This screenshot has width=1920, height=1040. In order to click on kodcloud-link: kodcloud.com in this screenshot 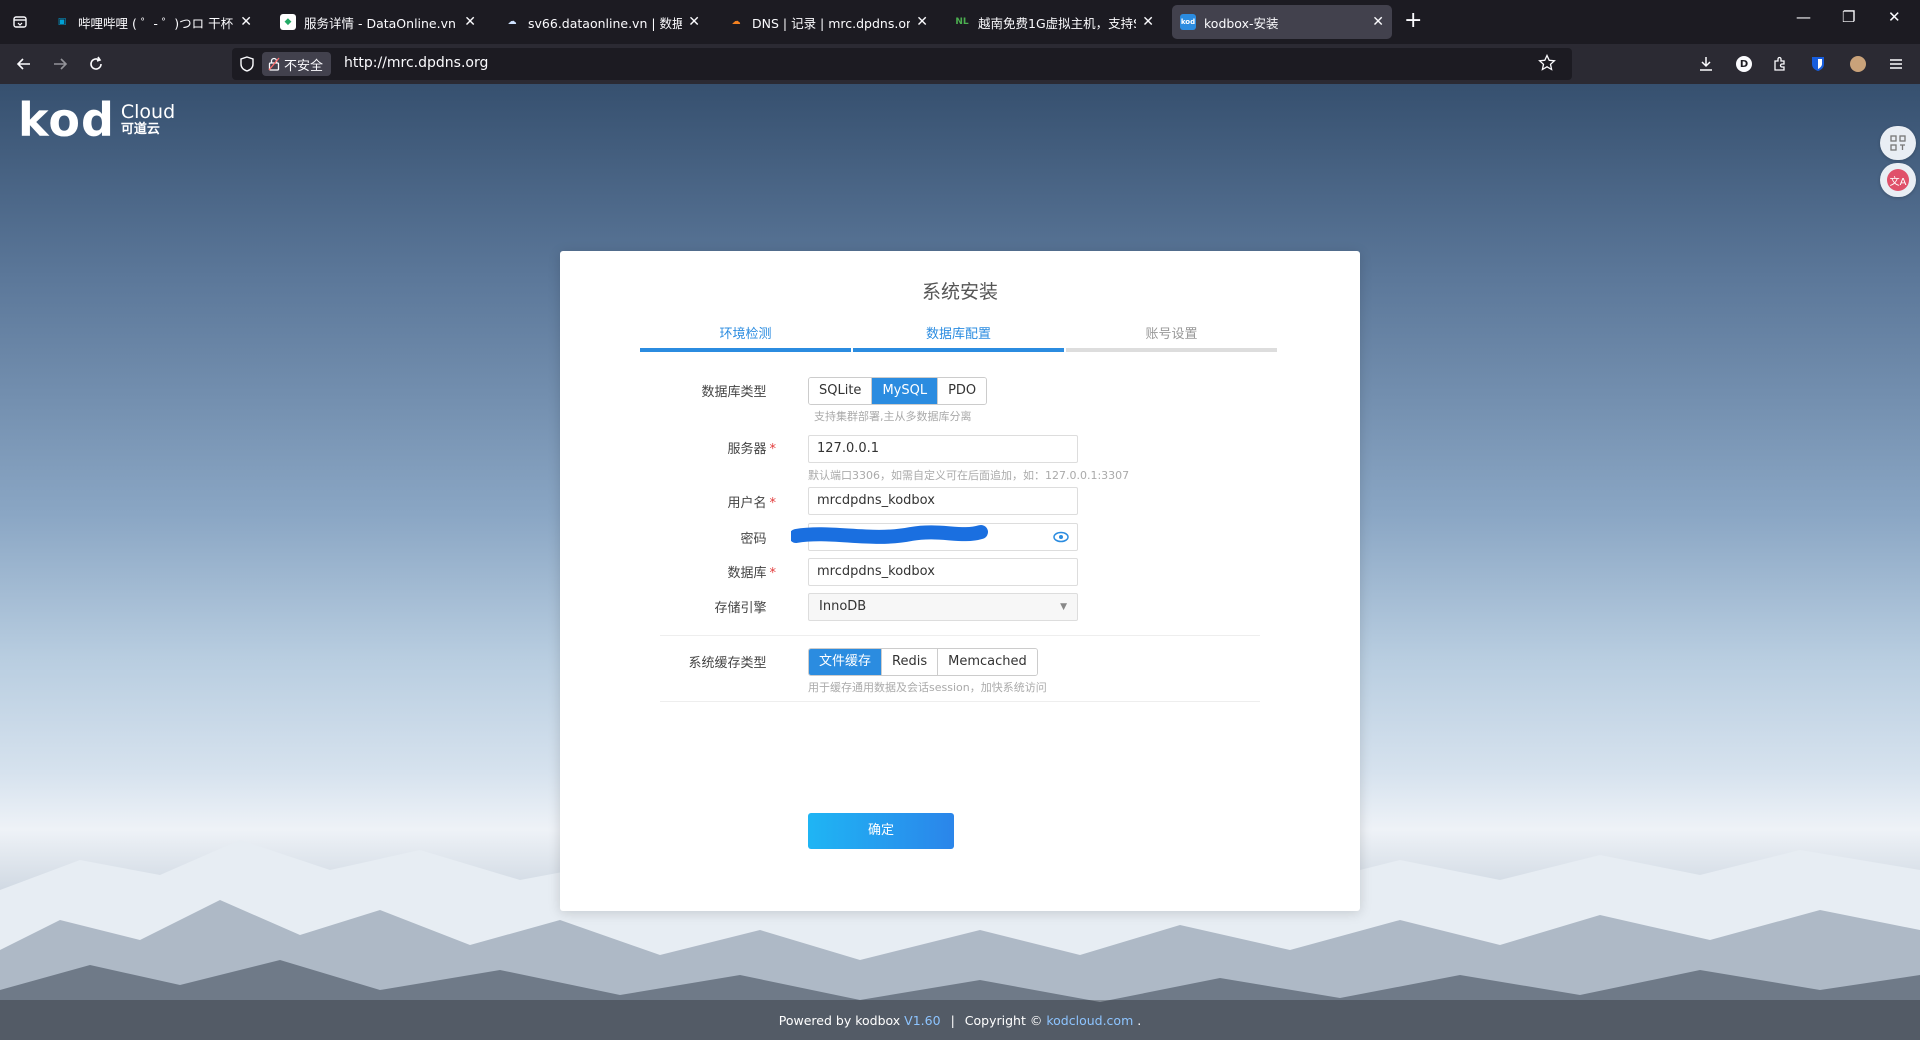, I will do `click(1089, 1020)`.